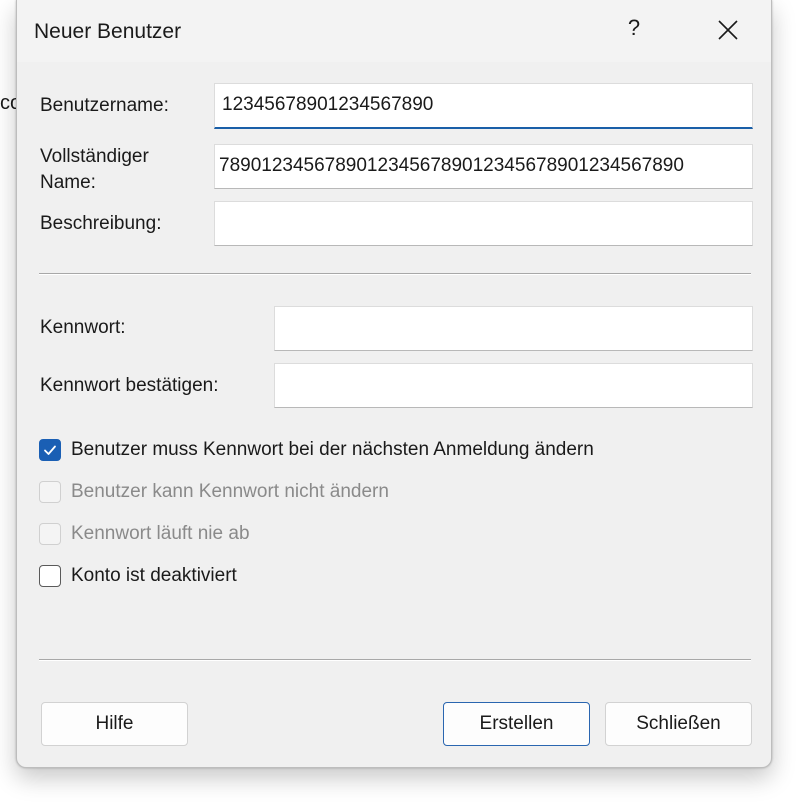 The image size is (804, 804). I want to click on background-window-text: co, so click(8, 103).